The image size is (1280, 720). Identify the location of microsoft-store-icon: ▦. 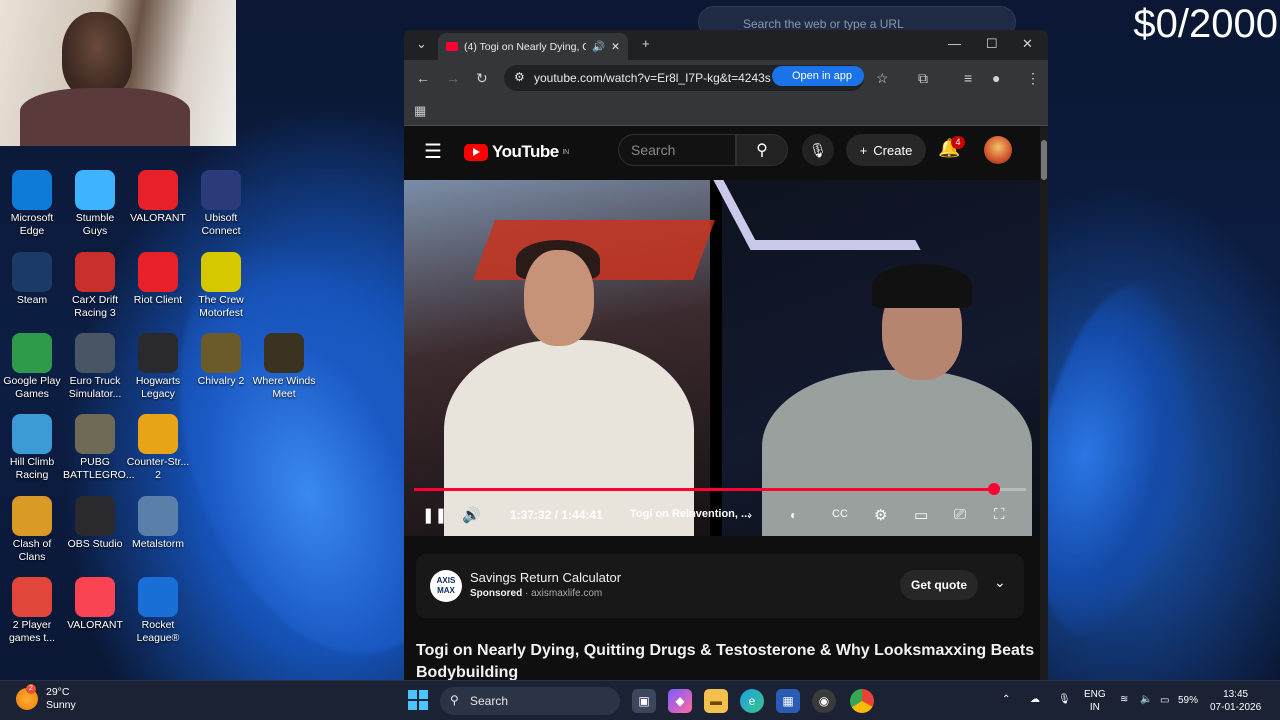
(788, 701).